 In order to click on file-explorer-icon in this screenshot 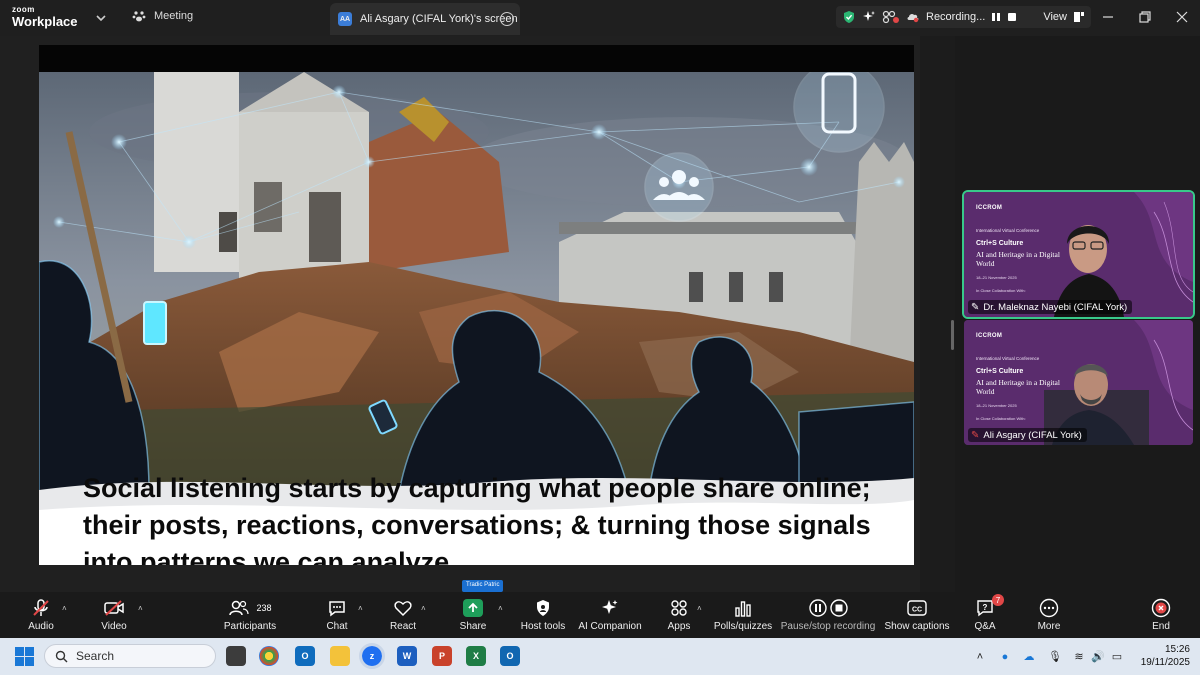, I will do `click(340, 656)`.